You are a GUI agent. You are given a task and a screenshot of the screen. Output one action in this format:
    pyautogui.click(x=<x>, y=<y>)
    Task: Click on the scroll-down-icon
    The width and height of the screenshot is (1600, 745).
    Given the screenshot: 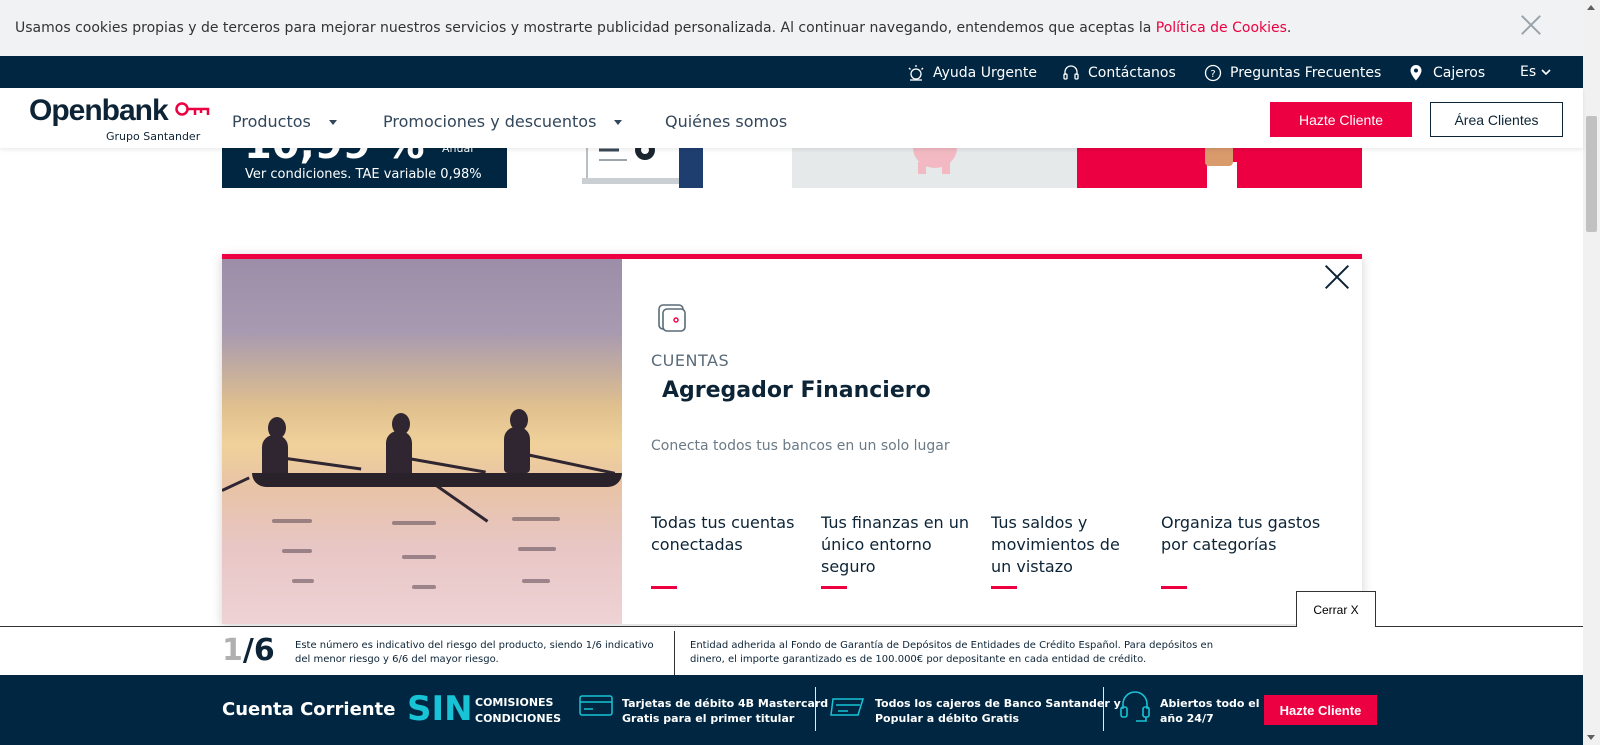 What is the action you would take?
    pyautogui.click(x=1591, y=737)
    